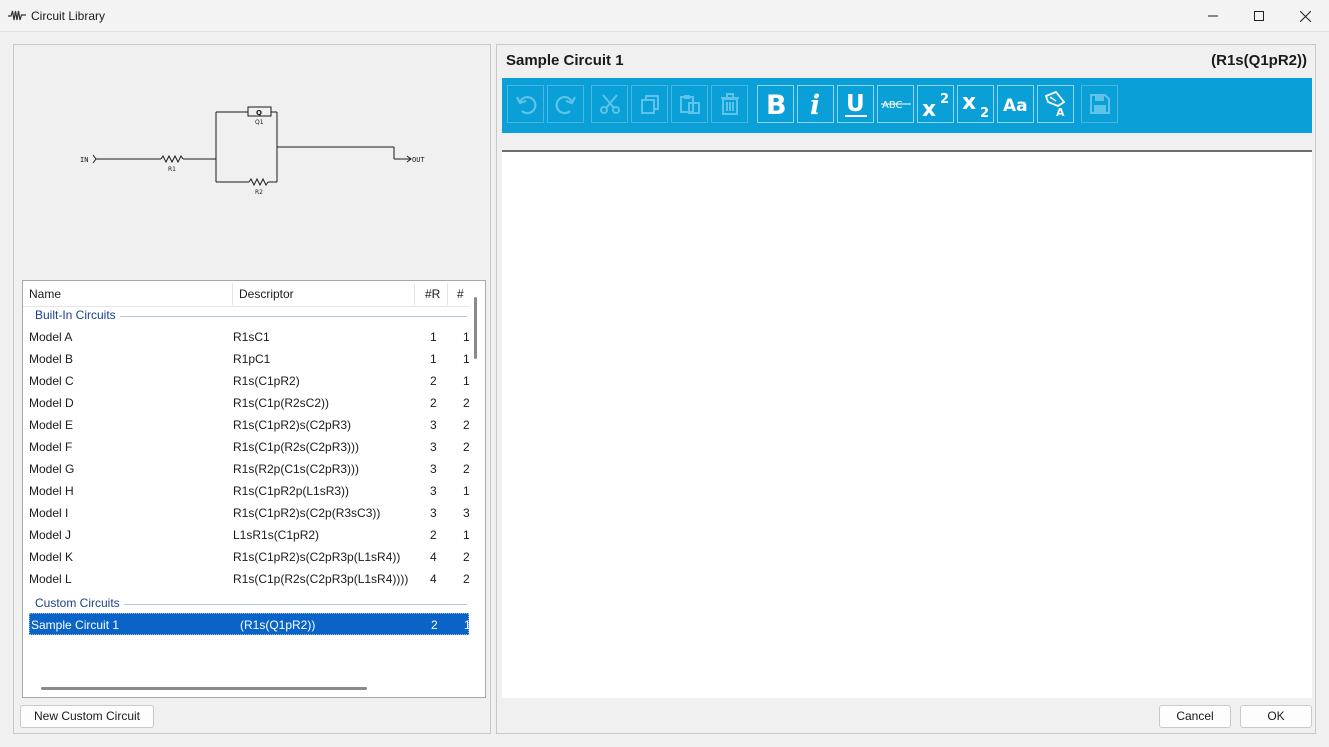 This screenshot has width=1329, height=747. What do you see at coordinates (17, 15) in the screenshot?
I see `waveform-icon` at bounding box center [17, 15].